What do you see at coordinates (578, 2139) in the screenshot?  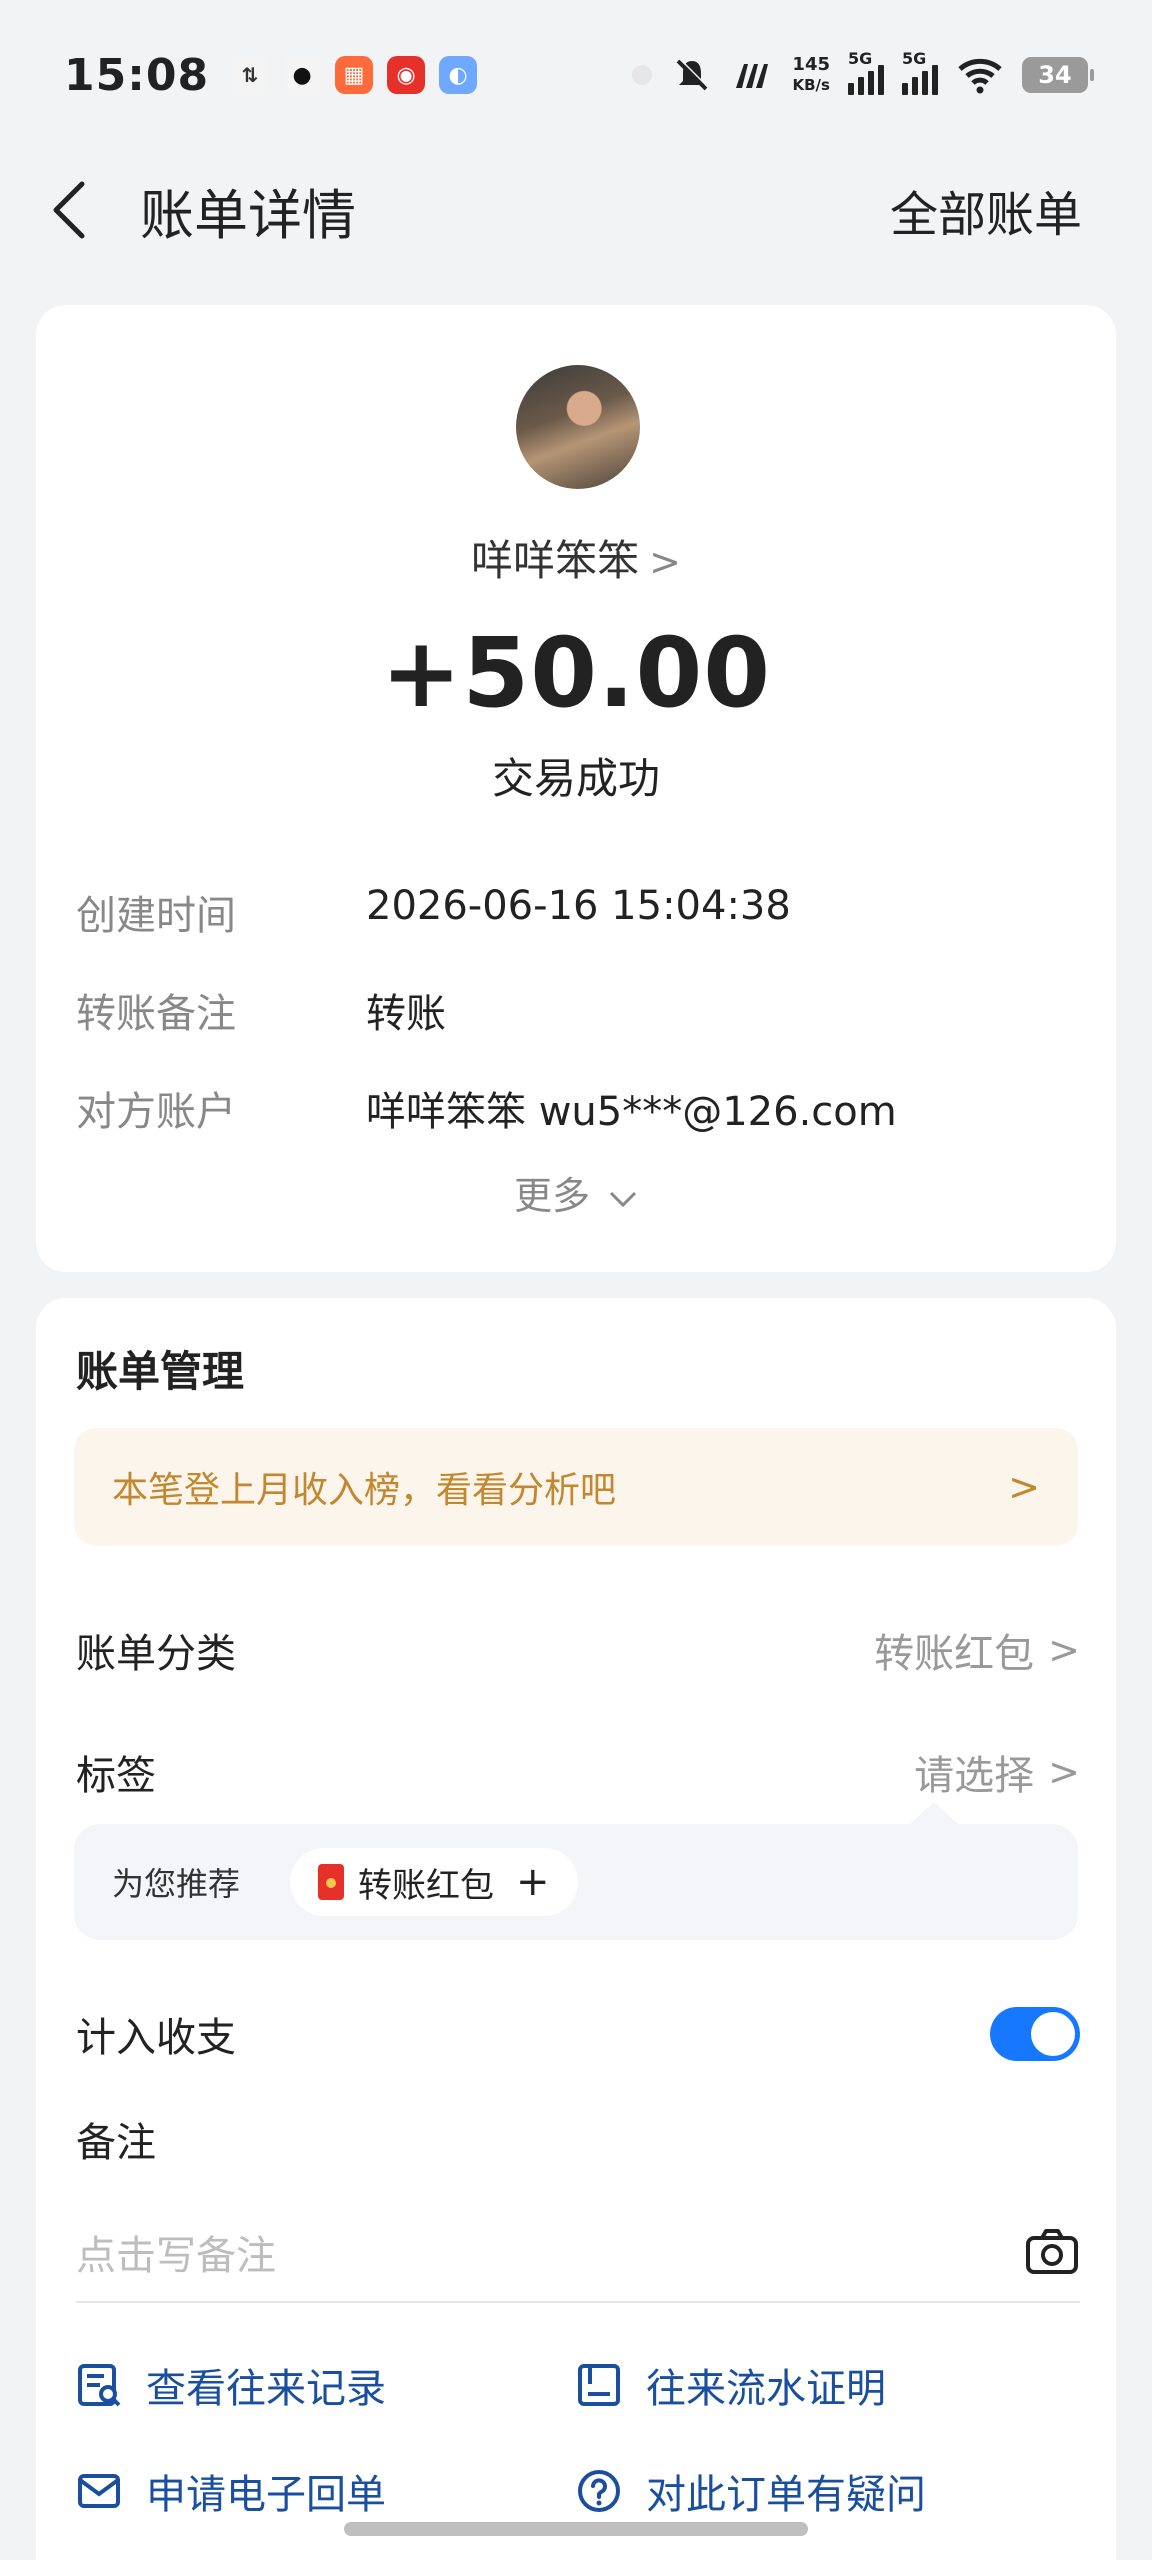 I see `note-title-row: 备注` at bounding box center [578, 2139].